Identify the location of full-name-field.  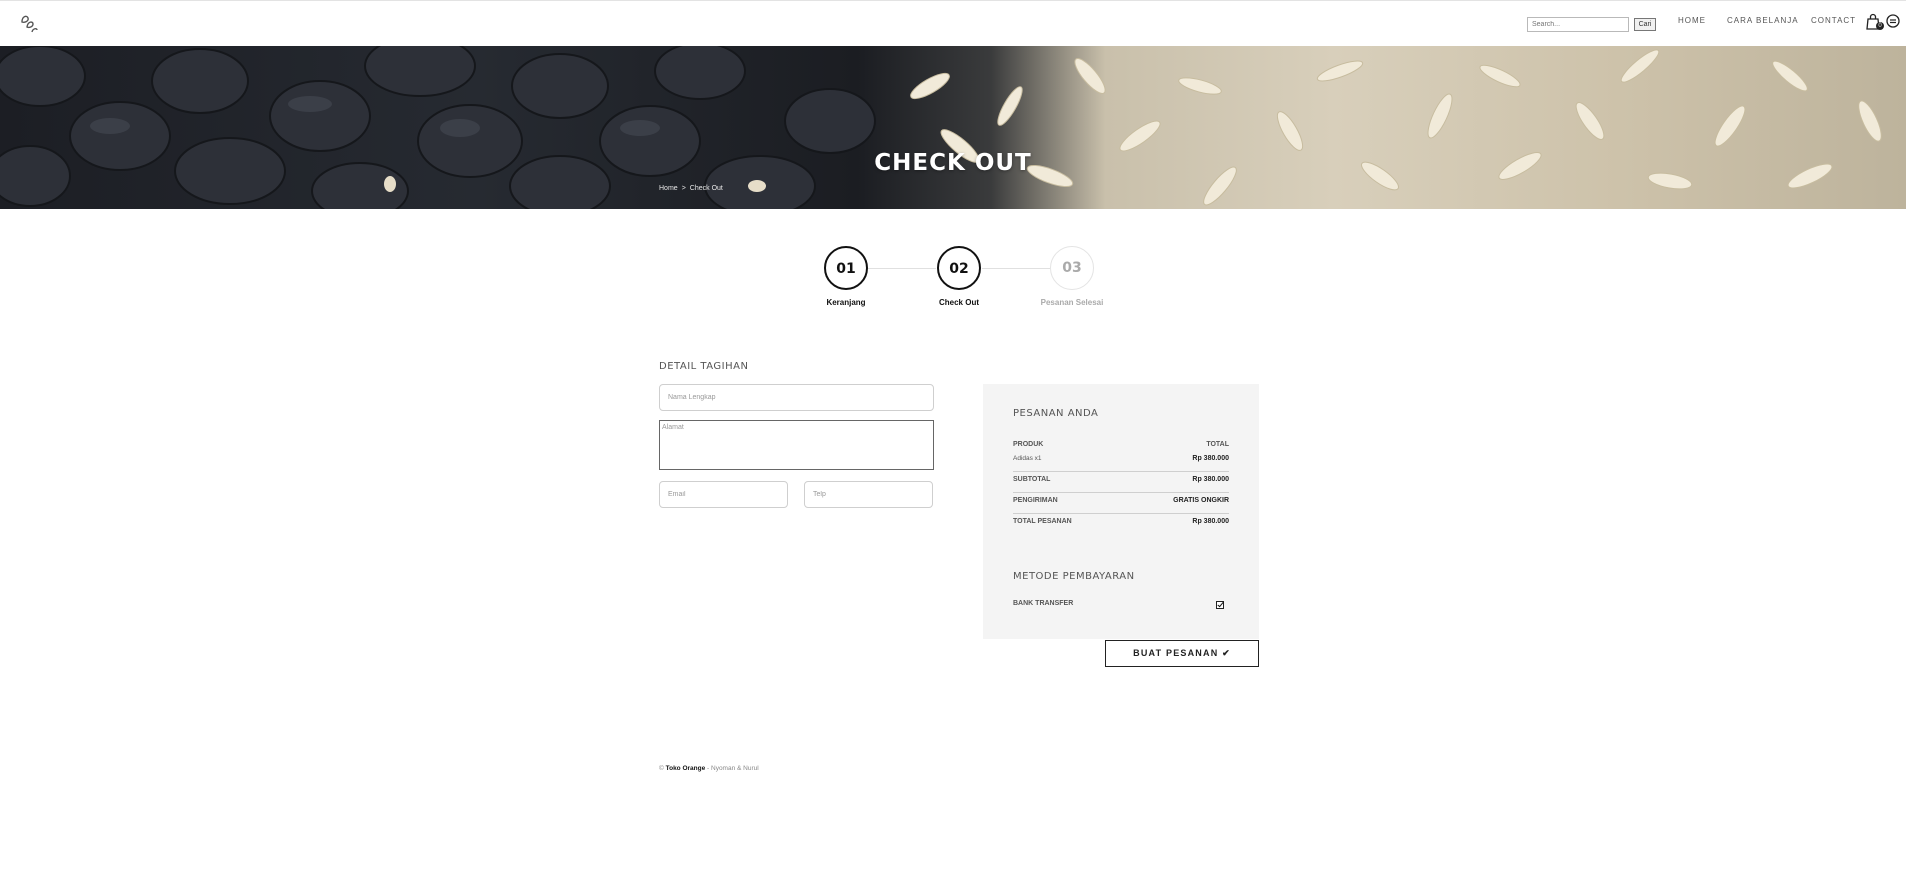
(796, 397).